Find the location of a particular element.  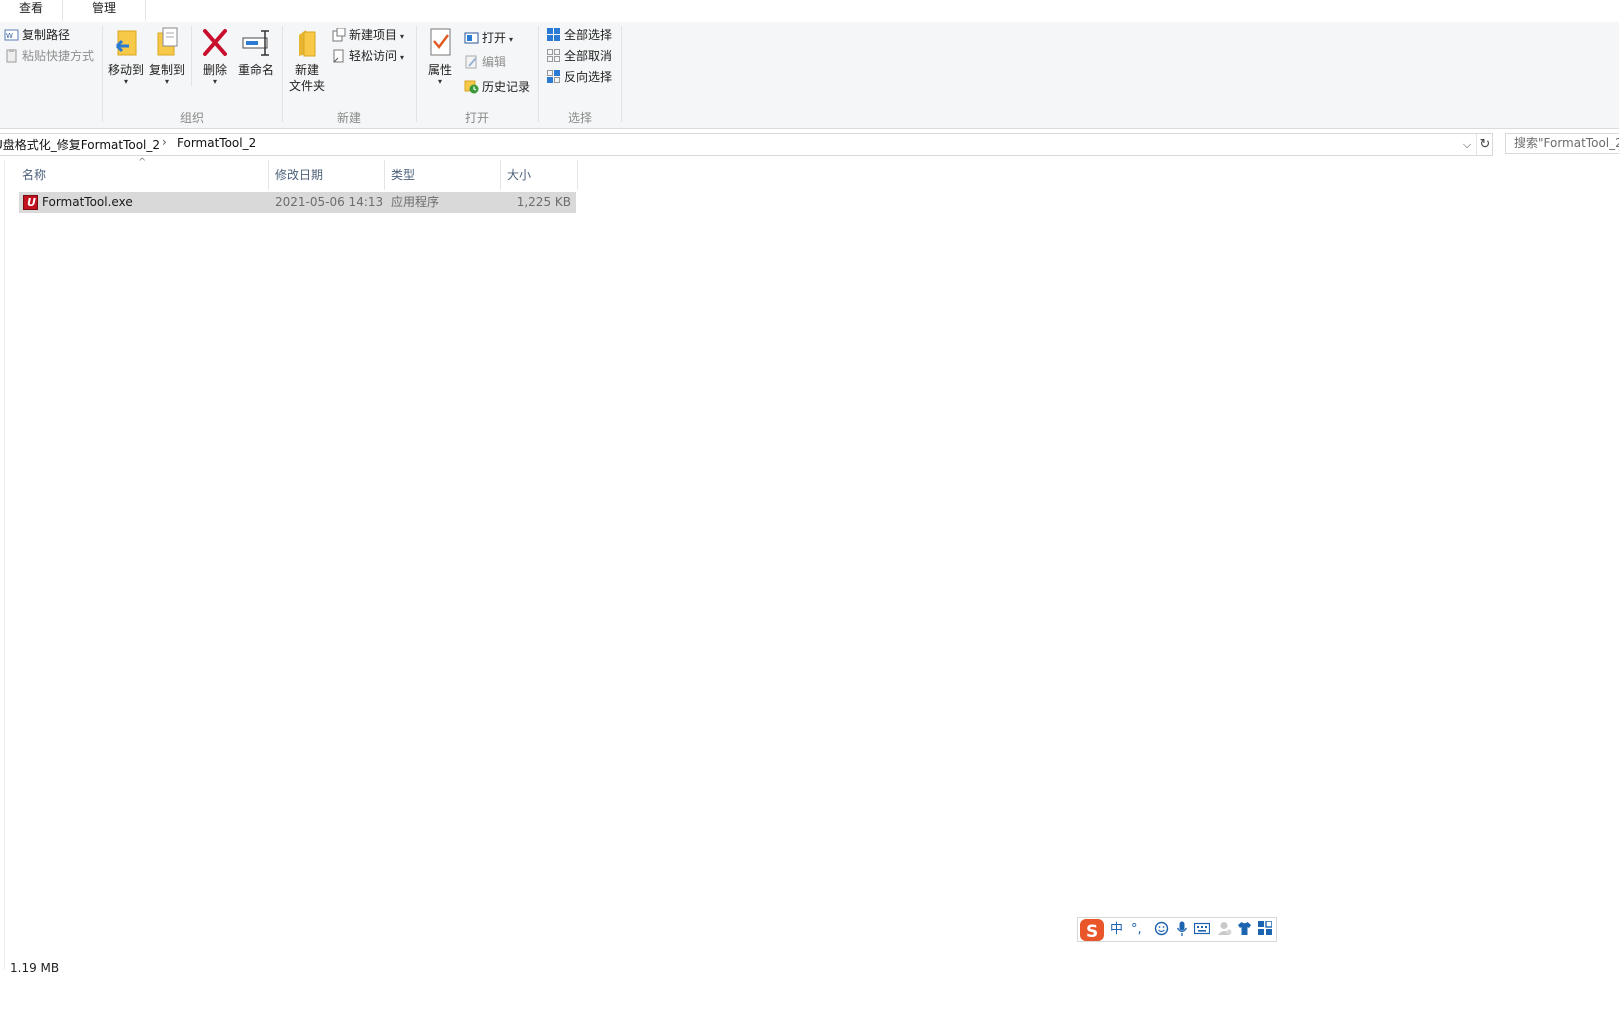

new-folder-button: 新建 文件夹 is located at coordinates (307, 60).